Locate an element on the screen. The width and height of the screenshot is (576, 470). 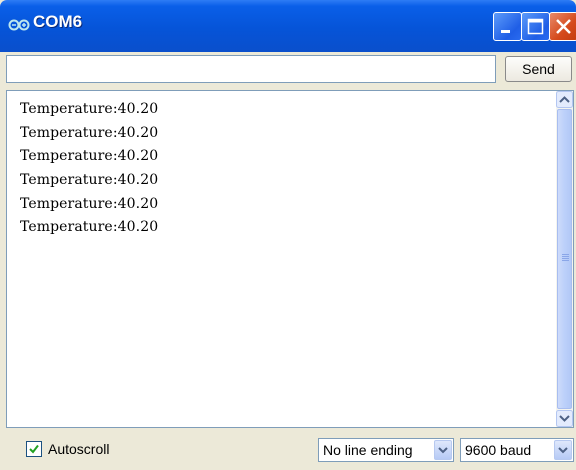
checkmark-icon is located at coordinates (34, 449).